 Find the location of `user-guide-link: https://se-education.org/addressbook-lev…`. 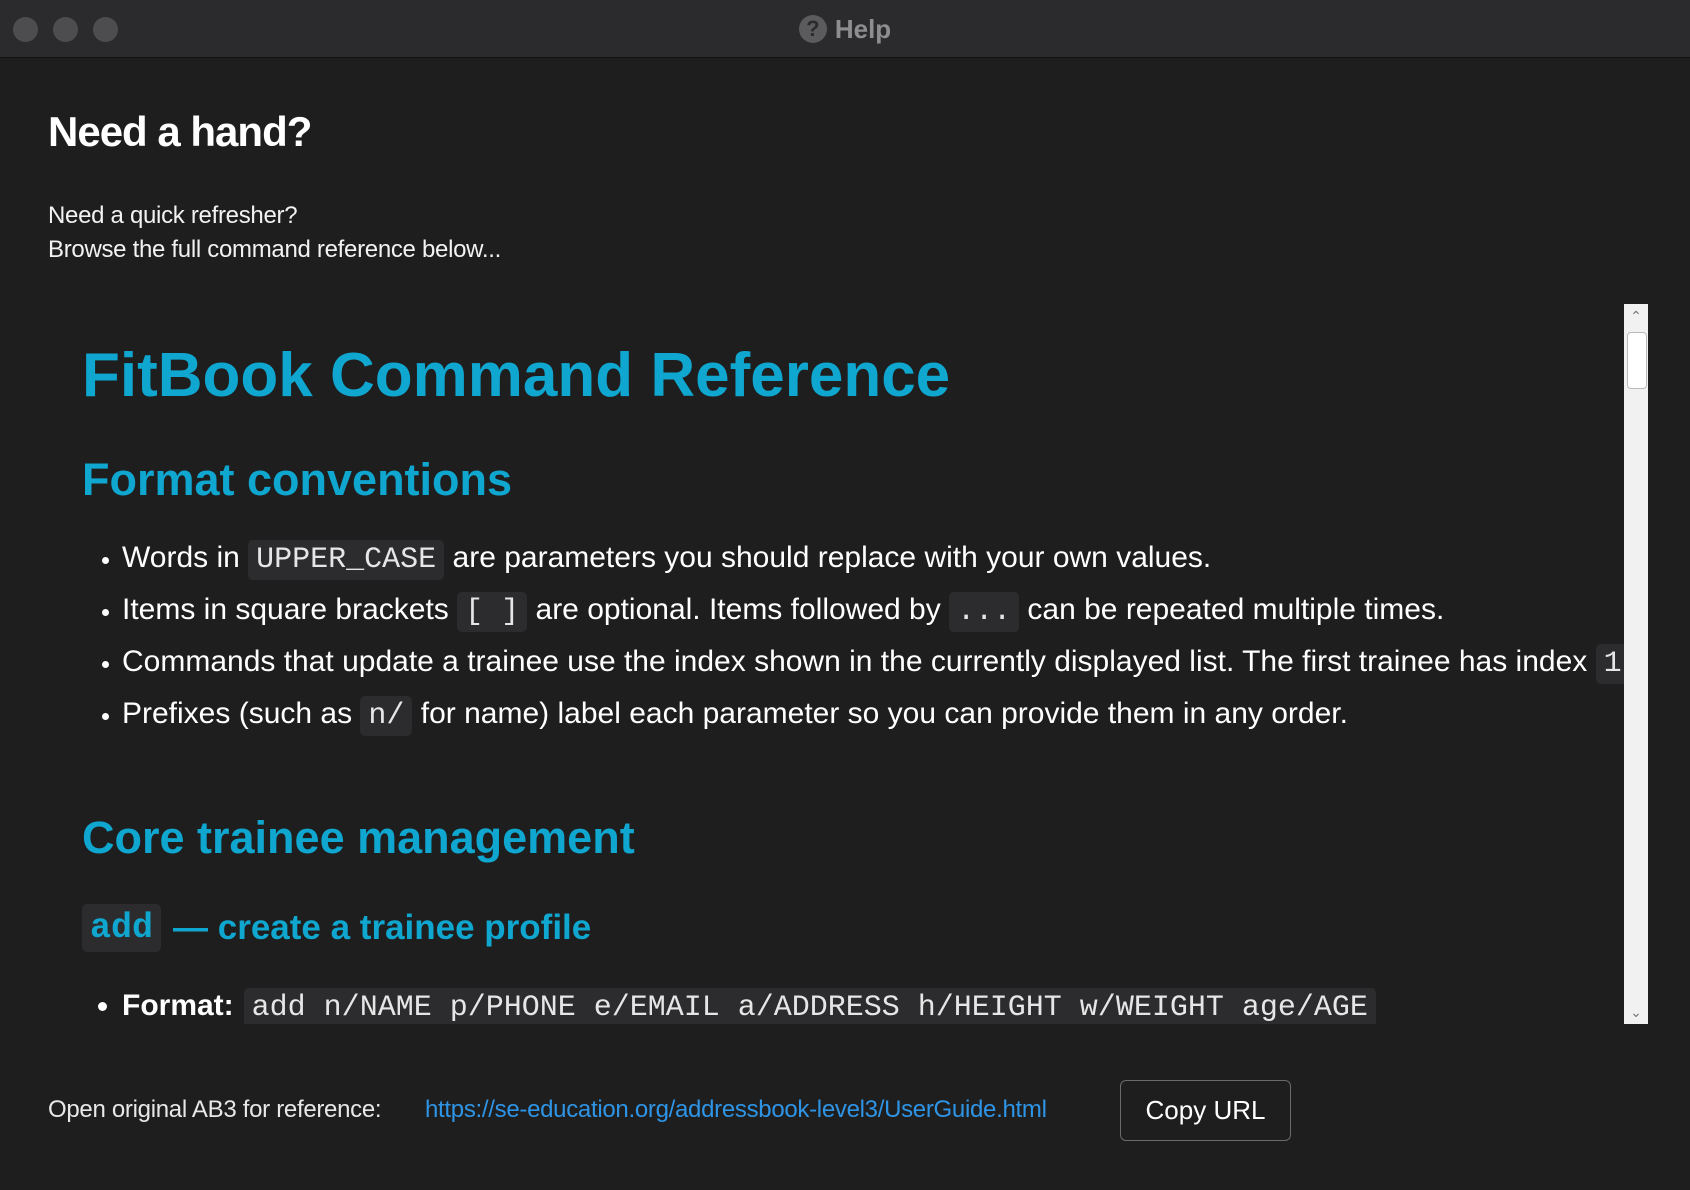

user-guide-link: https://se-education.org/addressbook-lev… is located at coordinates (736, 1110).